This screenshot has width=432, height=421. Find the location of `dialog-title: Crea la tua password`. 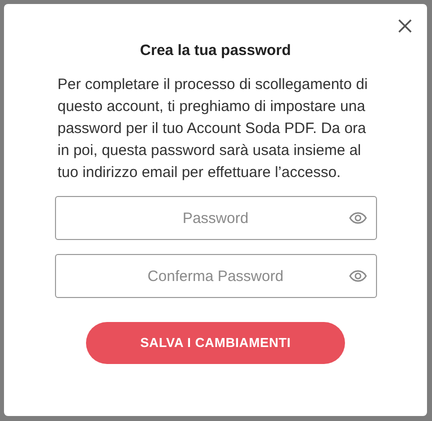

dialog-title: Crea la tua password is located at coordinates (215, 51).